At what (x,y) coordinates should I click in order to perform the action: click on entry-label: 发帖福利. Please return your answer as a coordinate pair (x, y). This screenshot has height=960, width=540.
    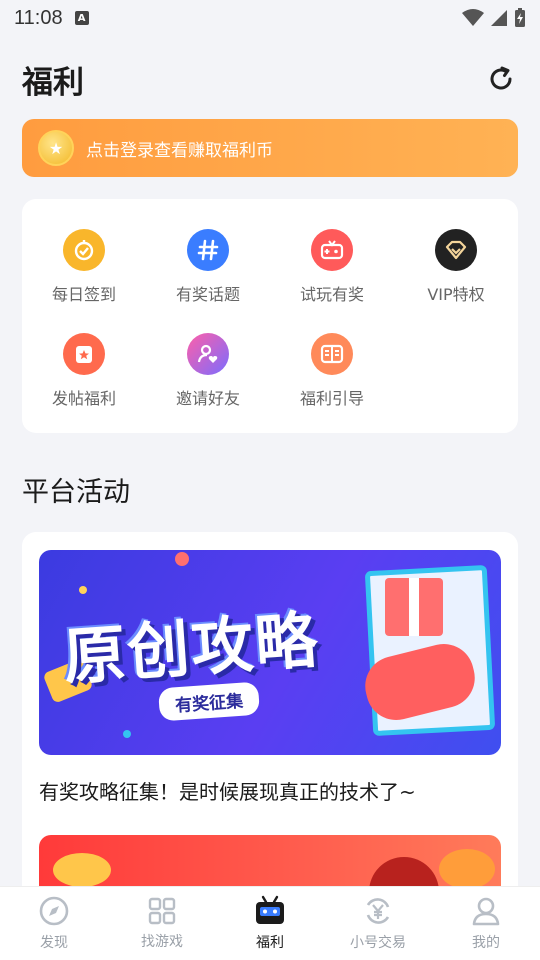
    Looking at the image, I should click on (83, 398).